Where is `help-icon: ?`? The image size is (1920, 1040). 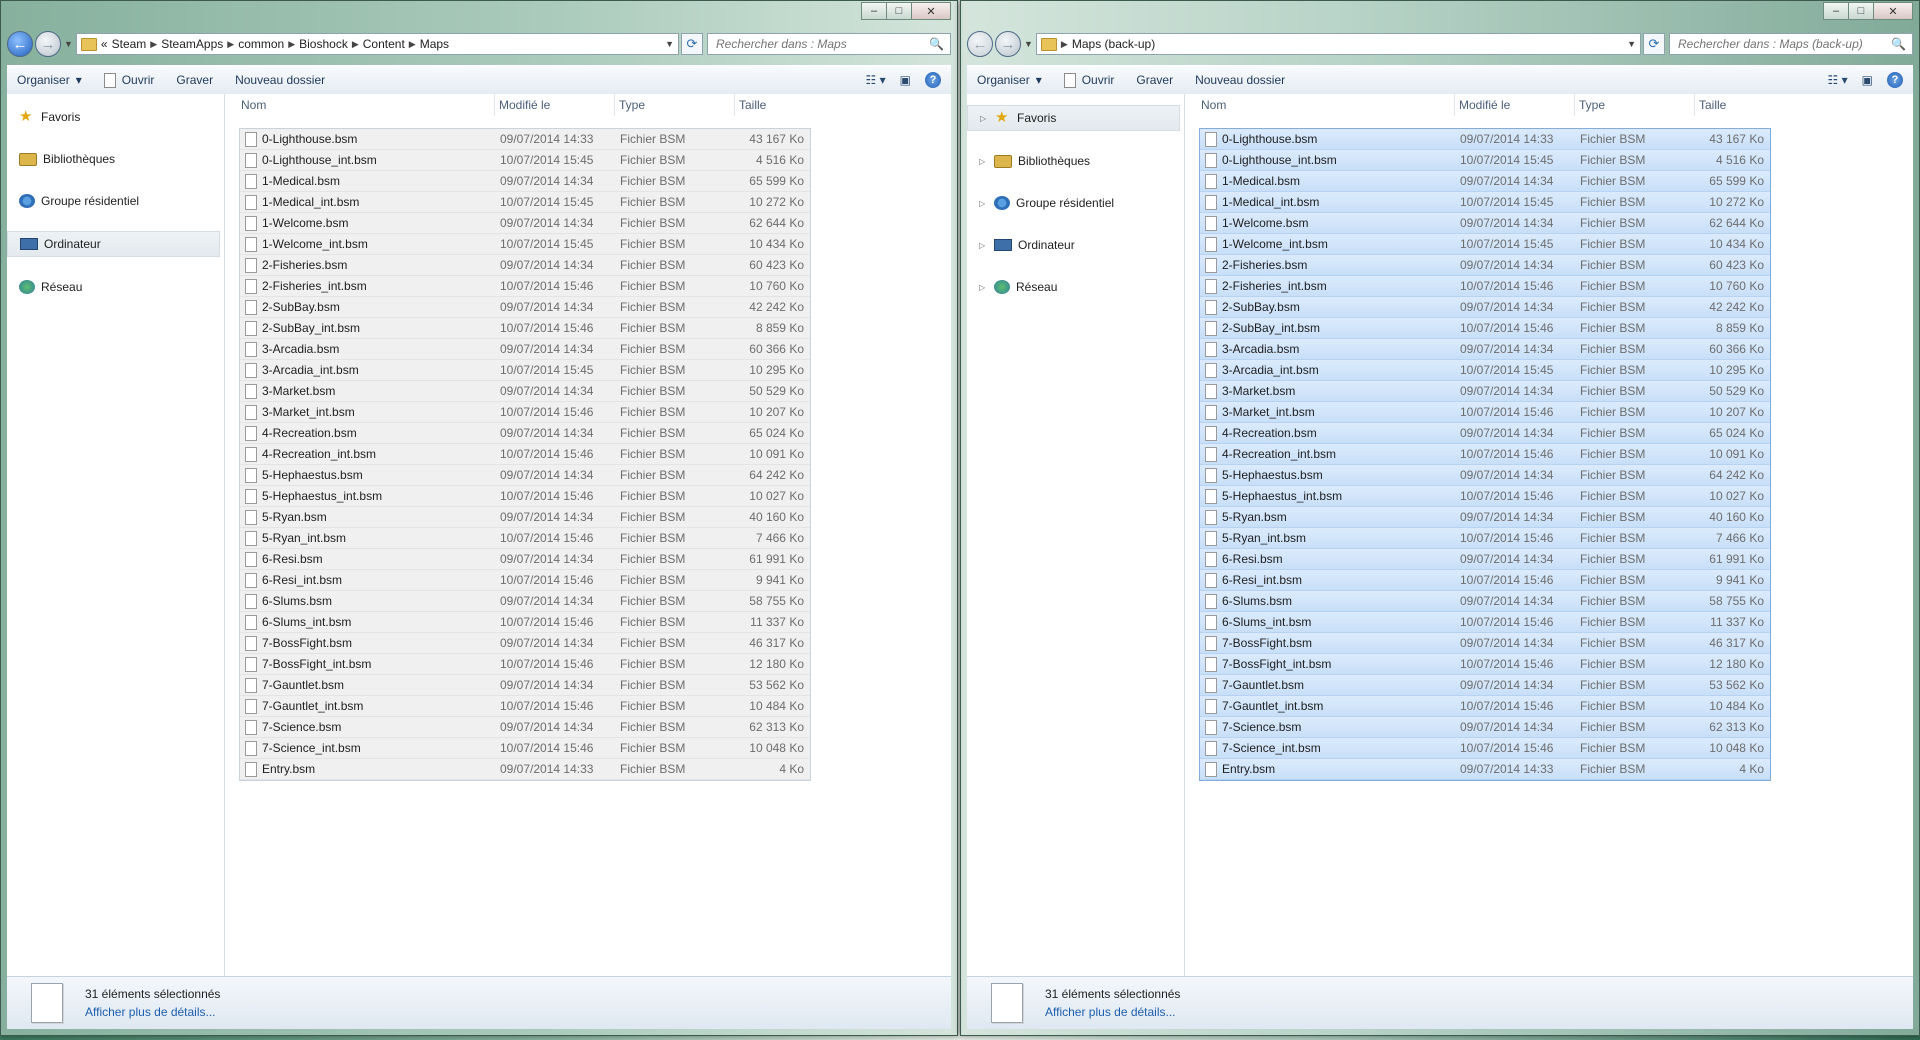
help-icon: ? is located at coordinates (1895, 80).